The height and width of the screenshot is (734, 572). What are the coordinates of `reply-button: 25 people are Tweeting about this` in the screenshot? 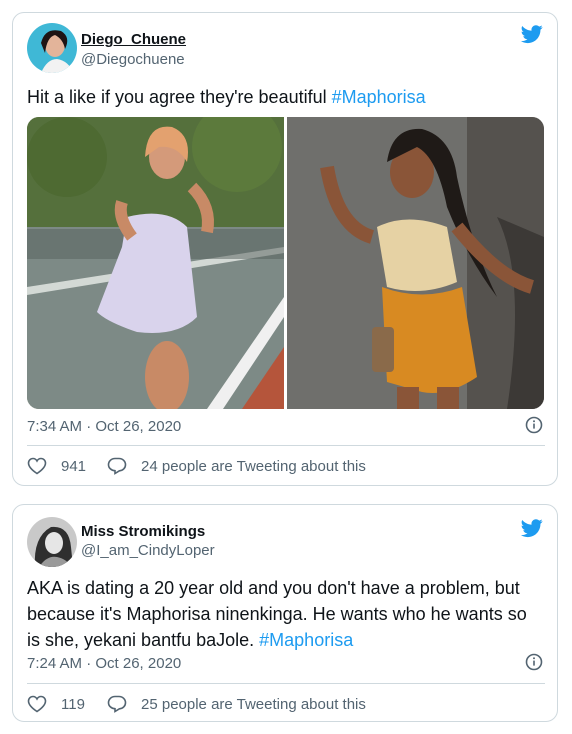 It's located at (236, 704).